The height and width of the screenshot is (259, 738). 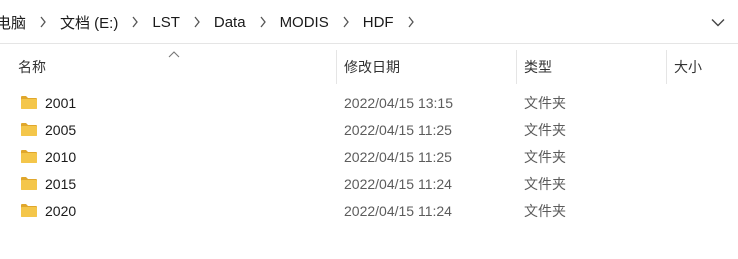 What do you see at coordinates (166, 22) in the screenshot?
I see `breadcrumb-item-lst: LST` at bounding box center [166, 22].